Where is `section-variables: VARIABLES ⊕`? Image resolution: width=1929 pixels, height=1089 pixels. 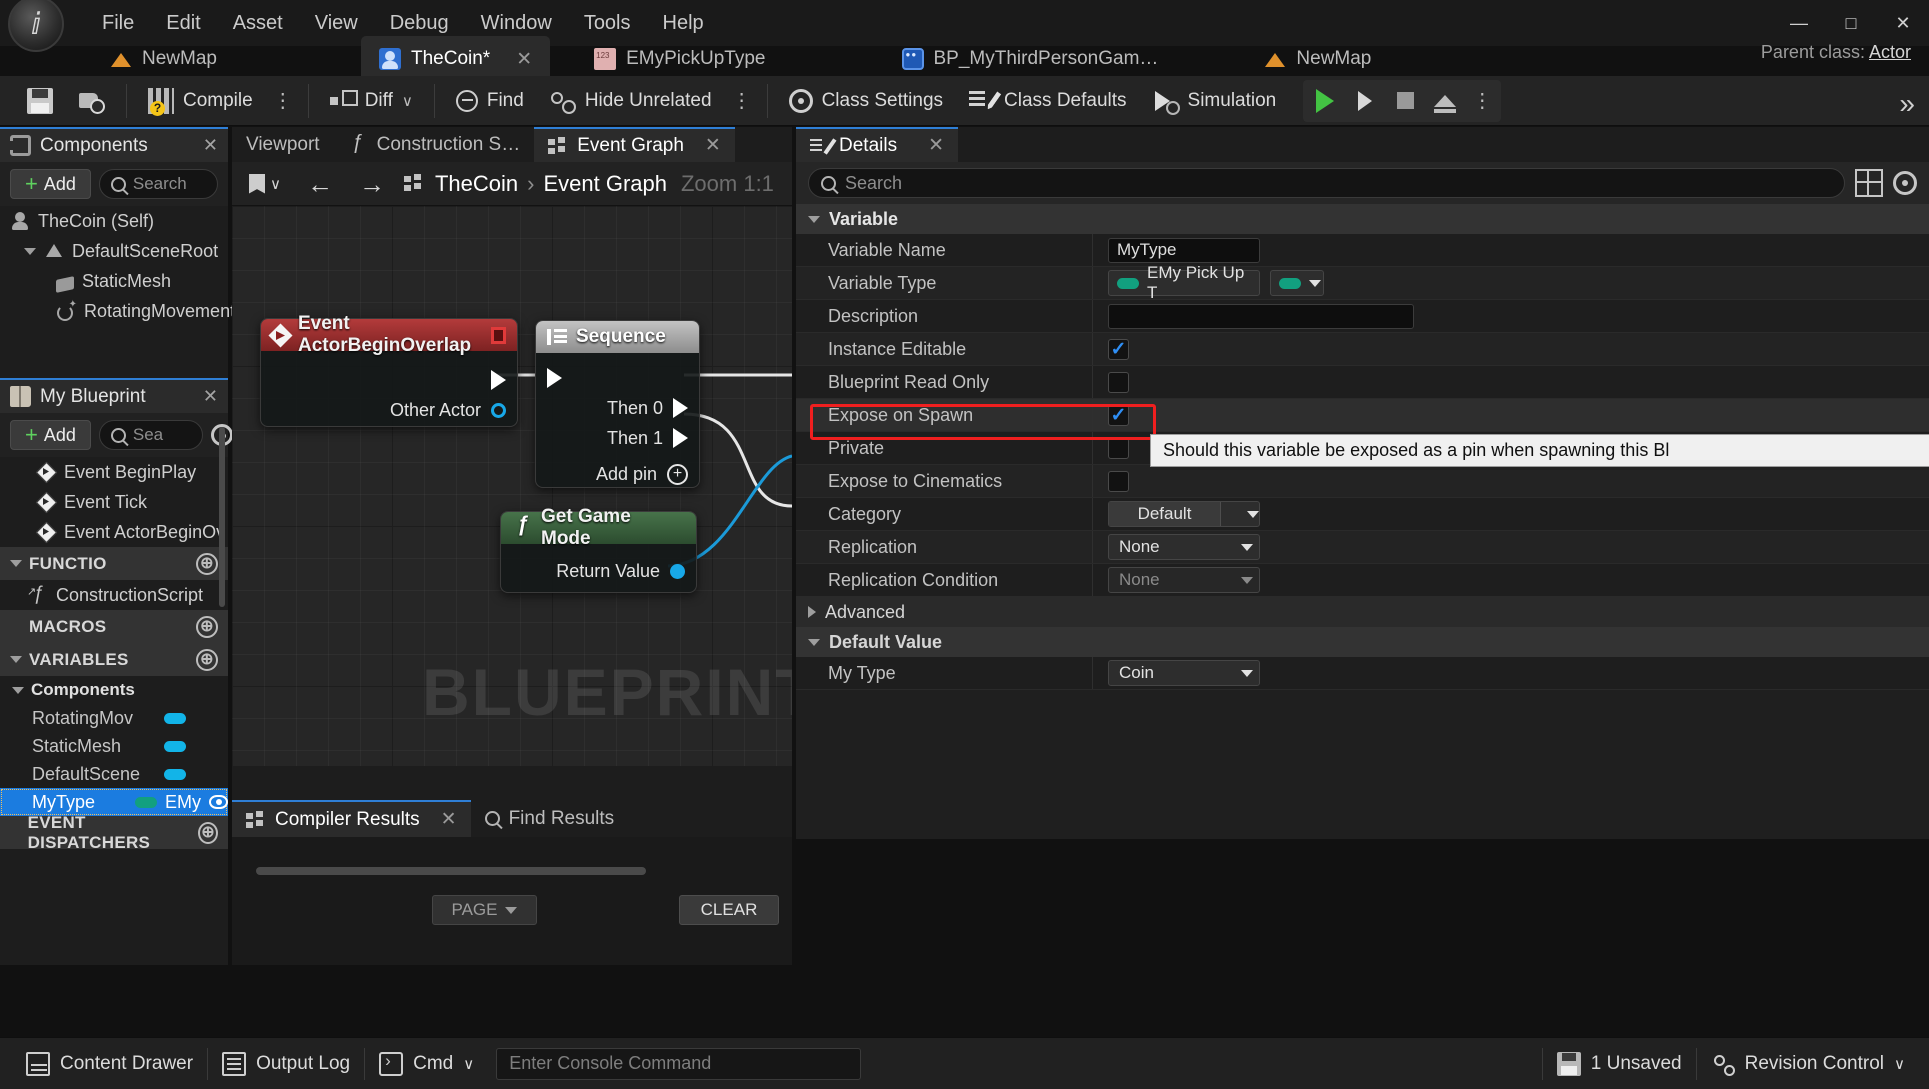
section-variables: VARIABLES ⊕ is located at coordinates (114, 659).